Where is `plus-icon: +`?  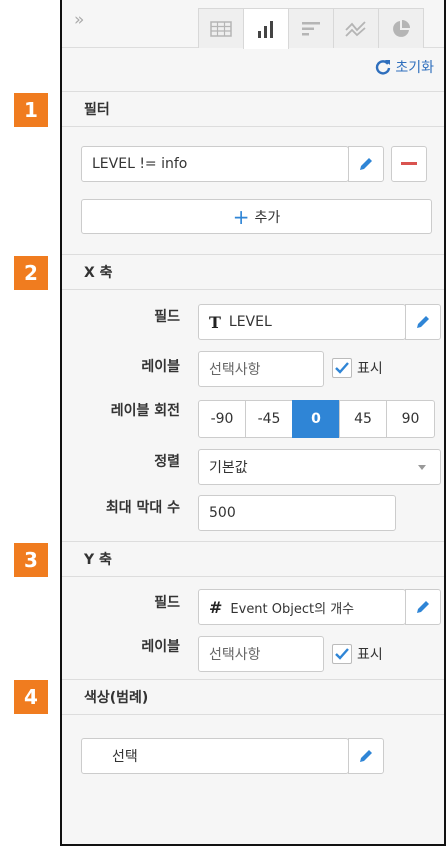 plus-icon: + is located at coordinates (241, 216).